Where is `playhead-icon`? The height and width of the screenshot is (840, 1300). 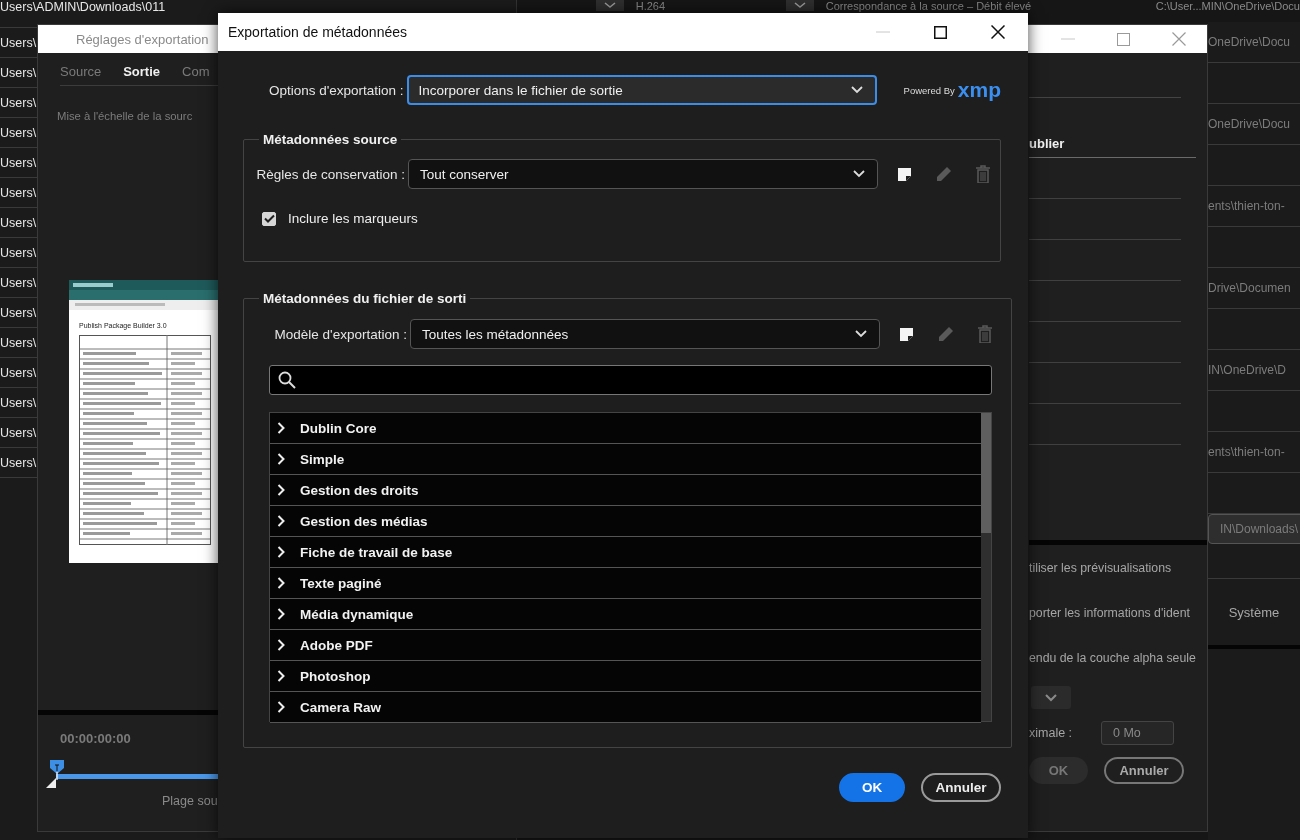 playhead-icon is located at coordinates (57, 770).